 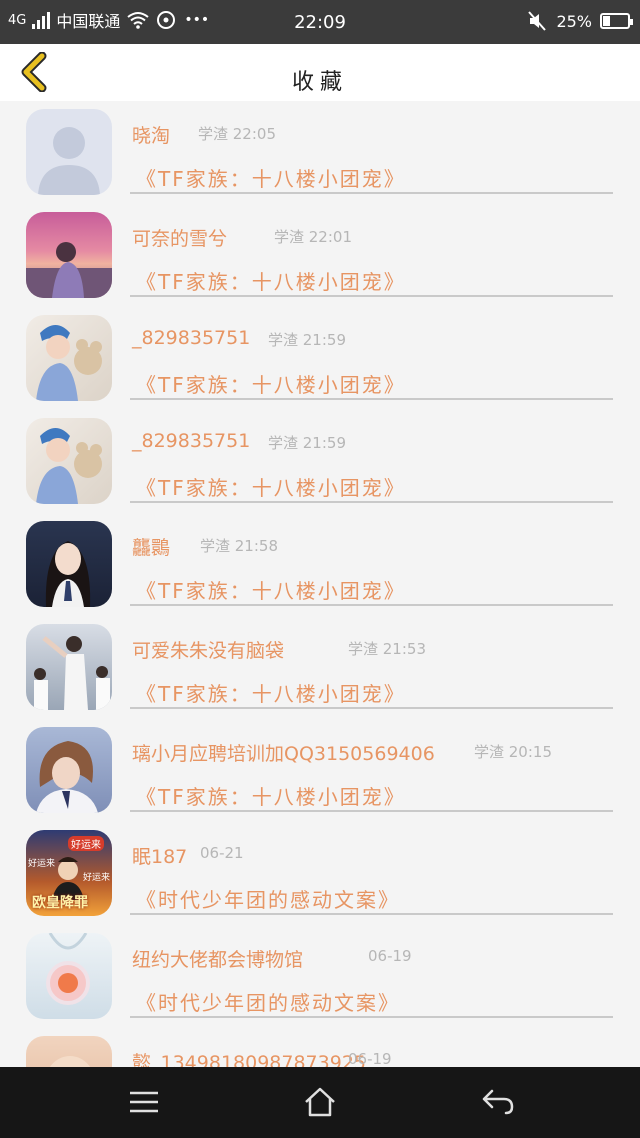 I want to click on list-item: 龘䴉 学渣 21:58 《TF家族：十八楼小团宠》, so click(x=320, y=564).